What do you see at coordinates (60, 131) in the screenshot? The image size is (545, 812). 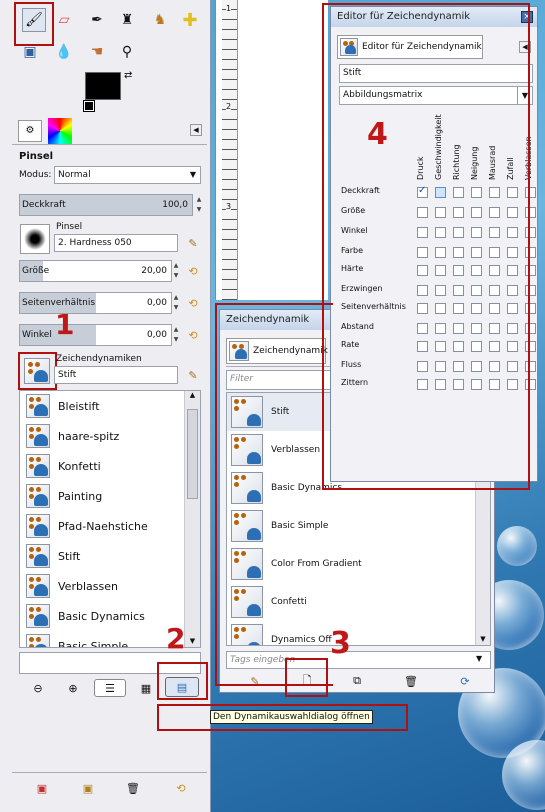 I see `palette-tab-icon` at bounding box center [60, 131].